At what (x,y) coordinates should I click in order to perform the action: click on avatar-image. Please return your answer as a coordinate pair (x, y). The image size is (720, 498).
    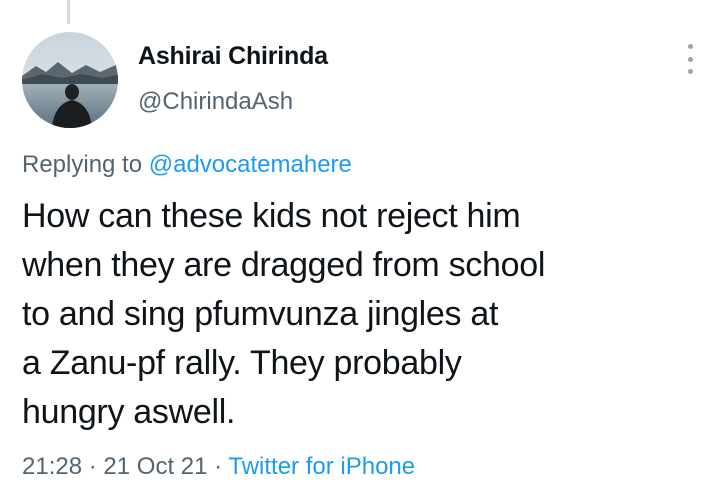
    Looking at the image, I should click on (70, 80).